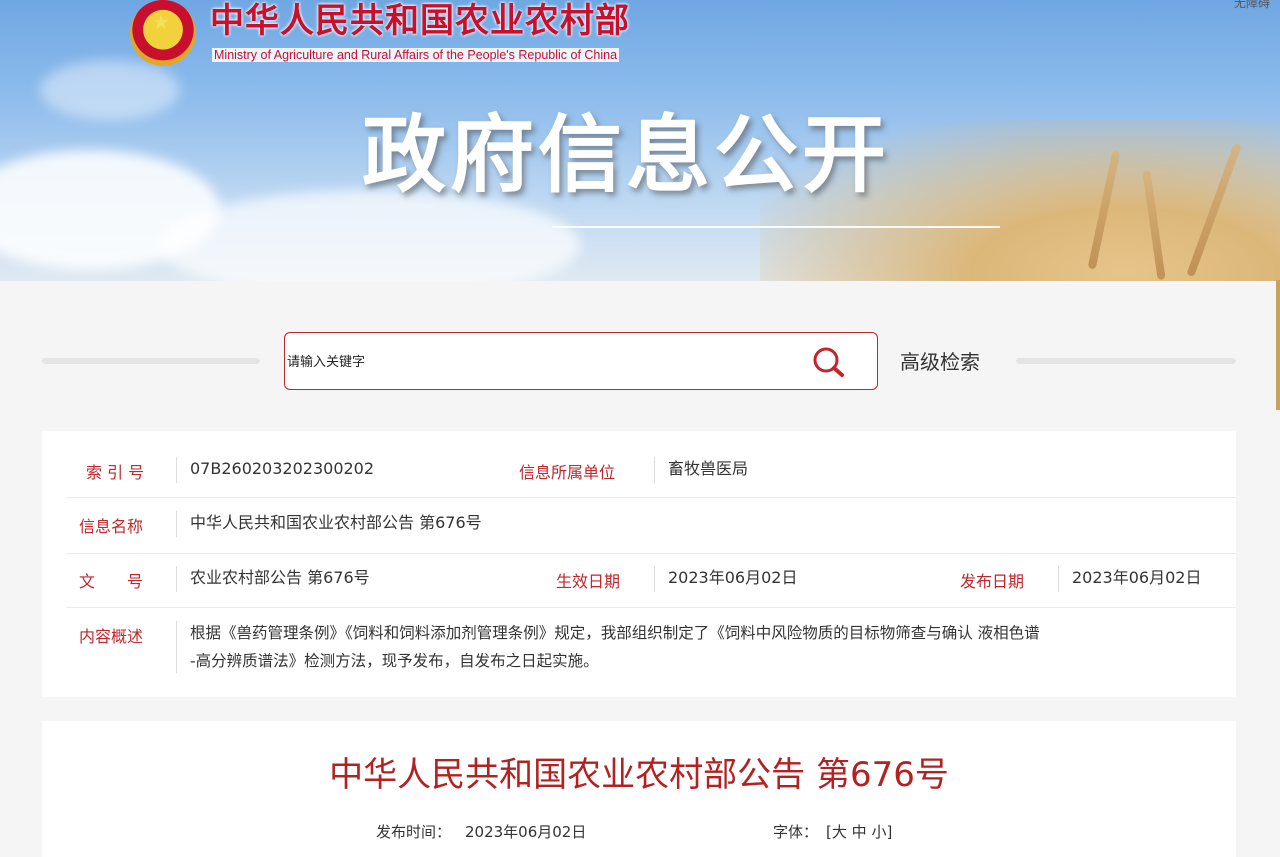  Describe the element at coordinates (282, 468) in the screenshot. I see `index-value: 07B260203202300202` at that location.